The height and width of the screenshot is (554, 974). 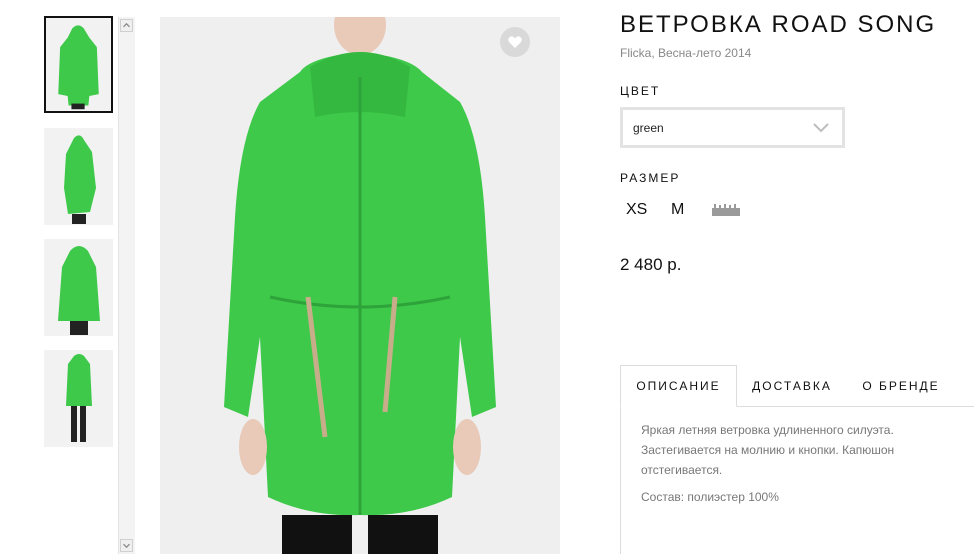 What do you see at coordinates (126, 25) in the screenshot?
I see `scroll-up-icon` at bounding box center [126, 25].